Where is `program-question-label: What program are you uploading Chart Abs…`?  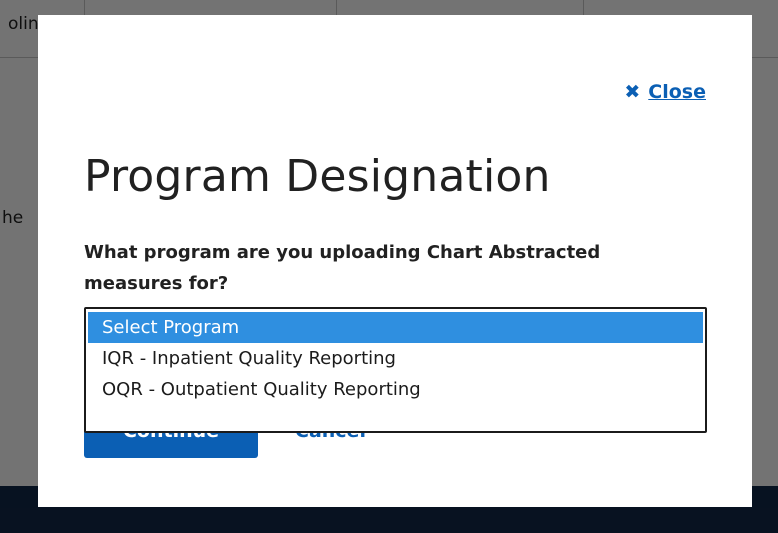
program-question-label: What program are you uploading Chart Abs… is located at coordinates (342, 268).